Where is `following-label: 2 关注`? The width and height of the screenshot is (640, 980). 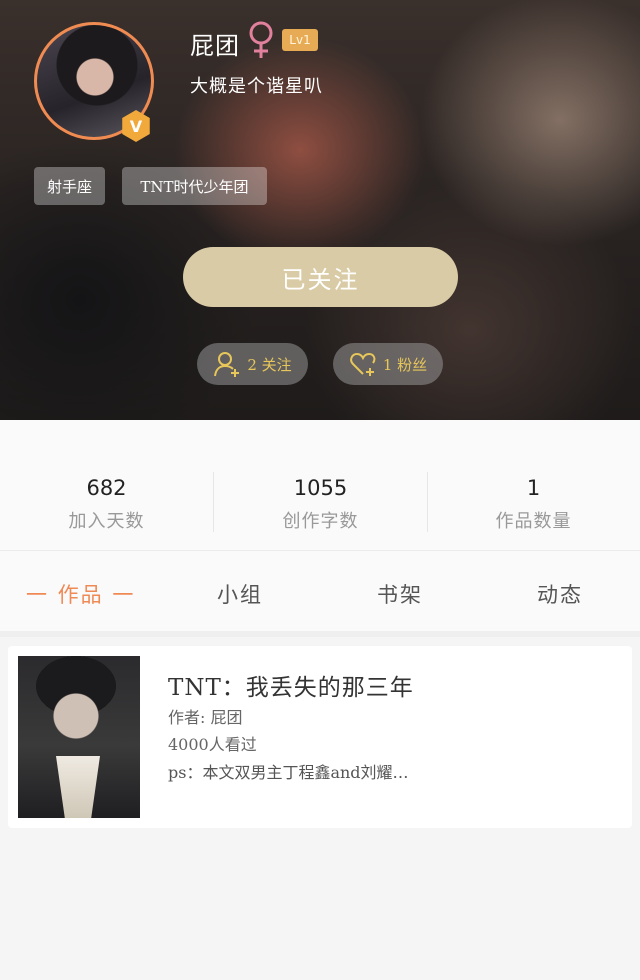
following-label: 2 关注 is located at coordinates (269, 364).